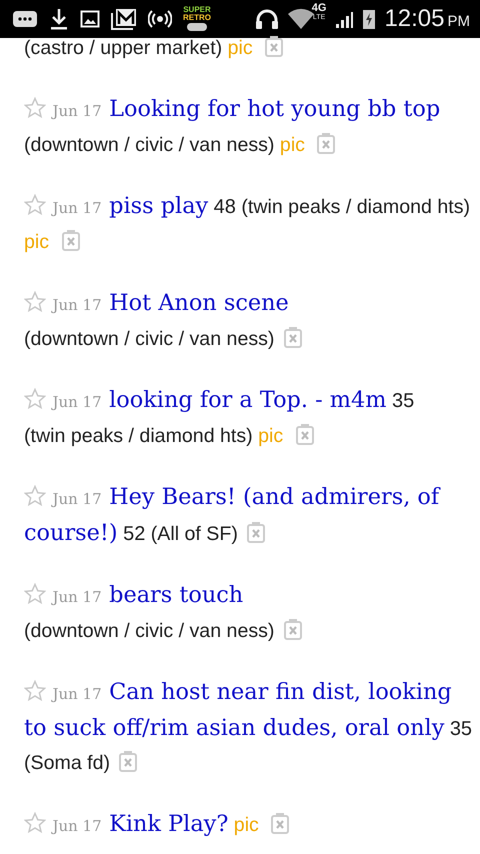 The height and width of the screenshot is (854, 480). Describe the element at coordinates (90, 19) in the screenshot. I see `image-icon` at that location.